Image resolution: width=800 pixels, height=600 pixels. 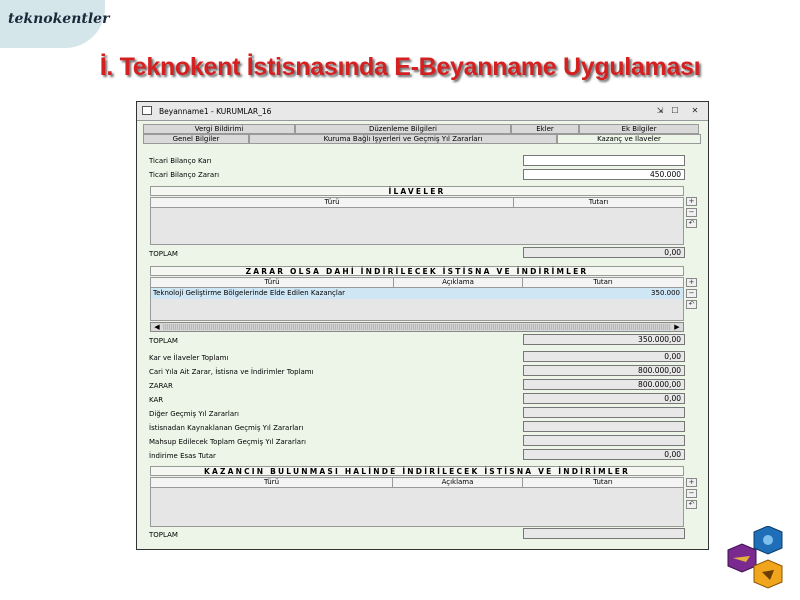 I want to click on row-tutari-cell: 350.000, so click(x=665, y=293).